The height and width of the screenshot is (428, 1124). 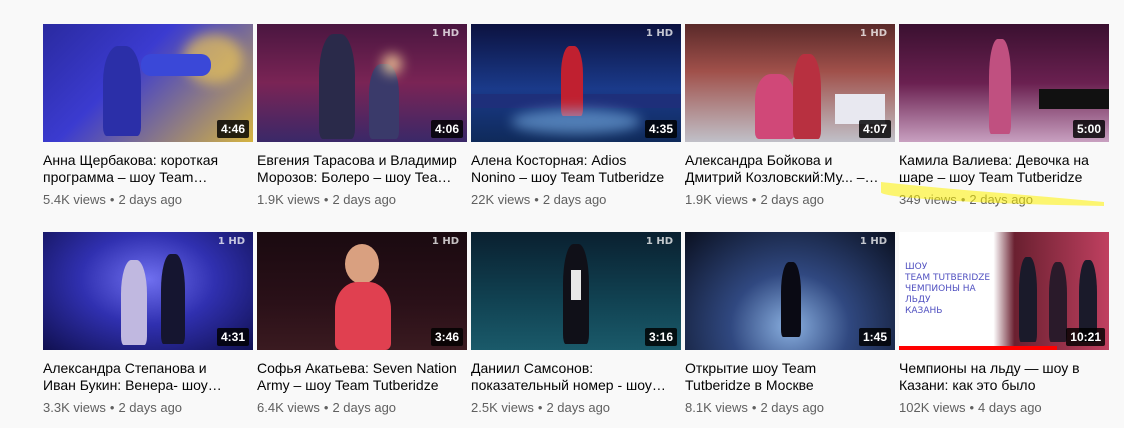 What do you see at coordinates (785, 377) in the screenshot?
I see `video-title: Открытие шоу Team Tutberidze в Москве` at bounding box center [785, 377].